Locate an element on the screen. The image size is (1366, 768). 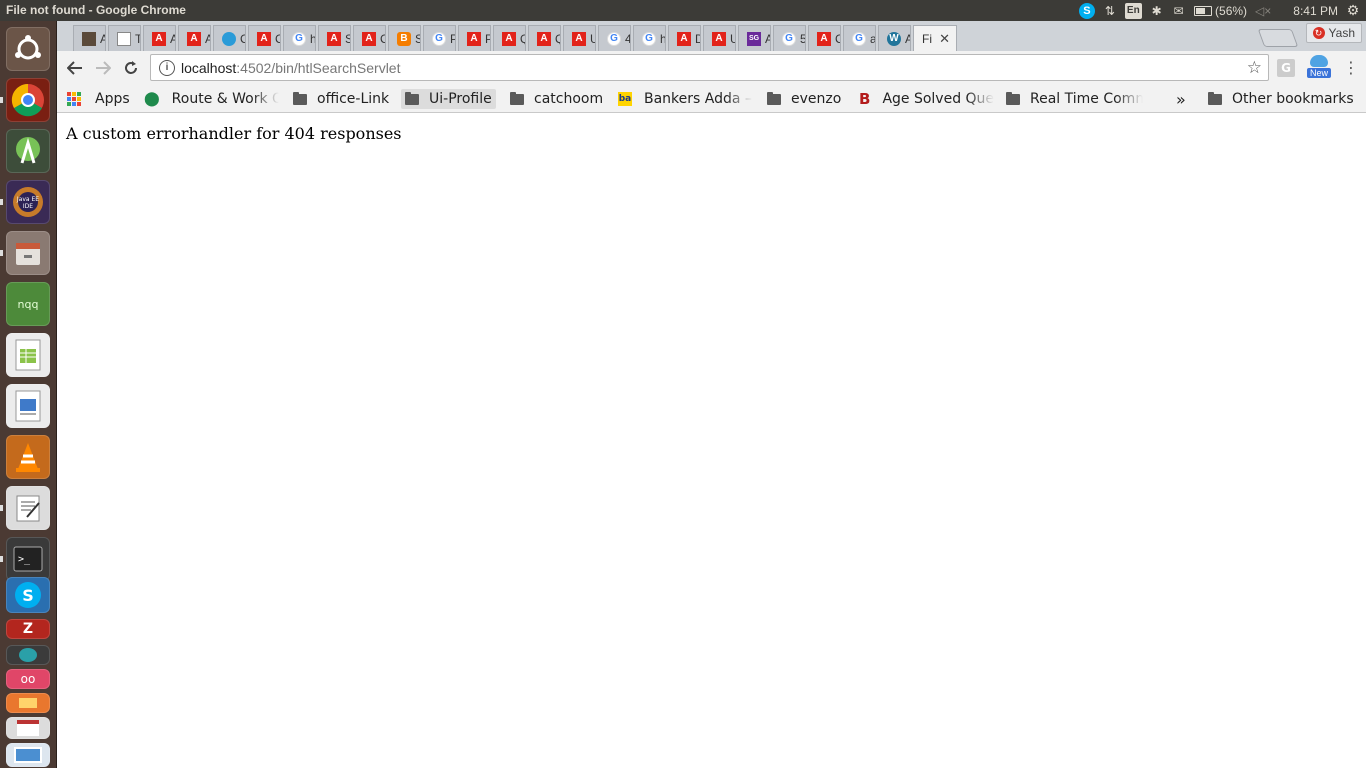
tab: T is located at coordinates (124, 38).